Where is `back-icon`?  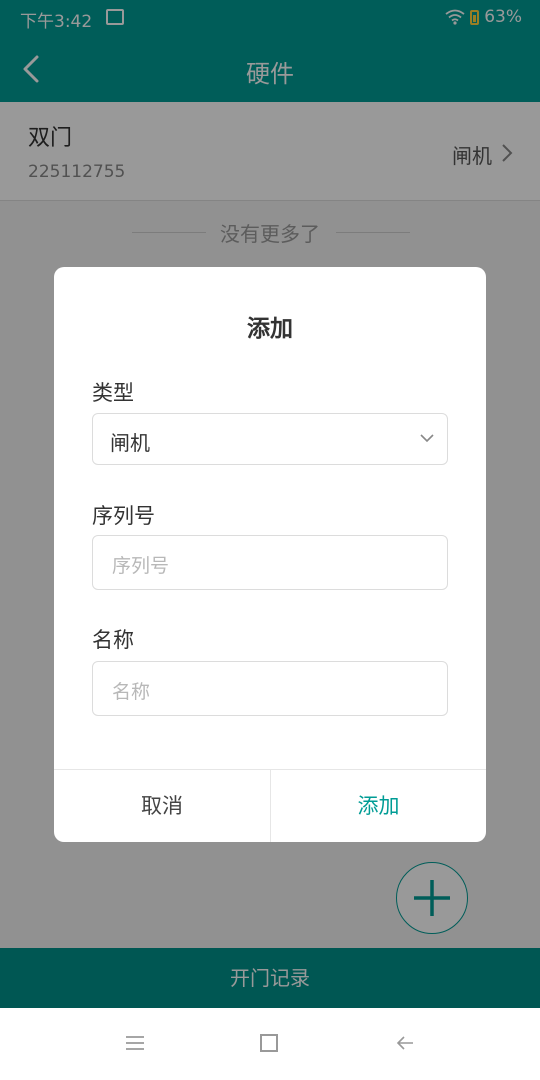 back-icon is located at coordinates (405, 1043).